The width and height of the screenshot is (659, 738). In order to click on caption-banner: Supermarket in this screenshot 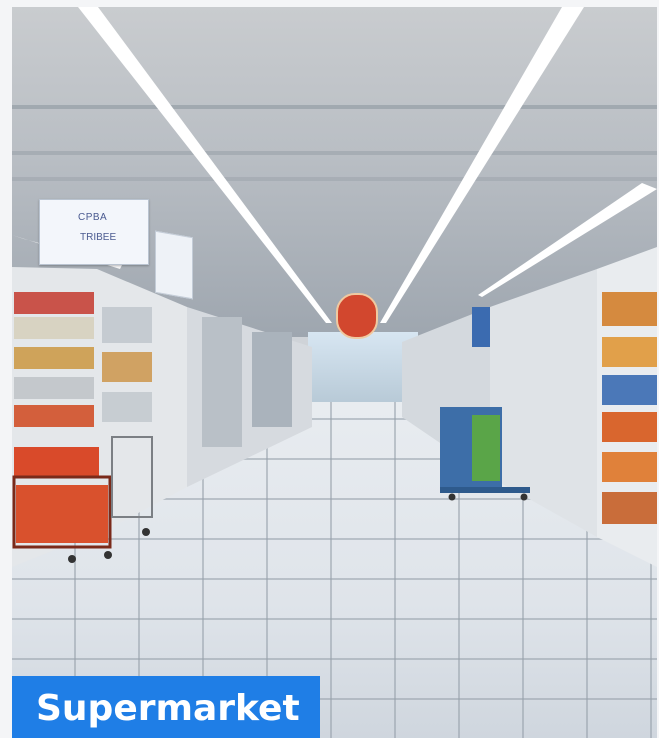, I will do `click(166, 707)`.